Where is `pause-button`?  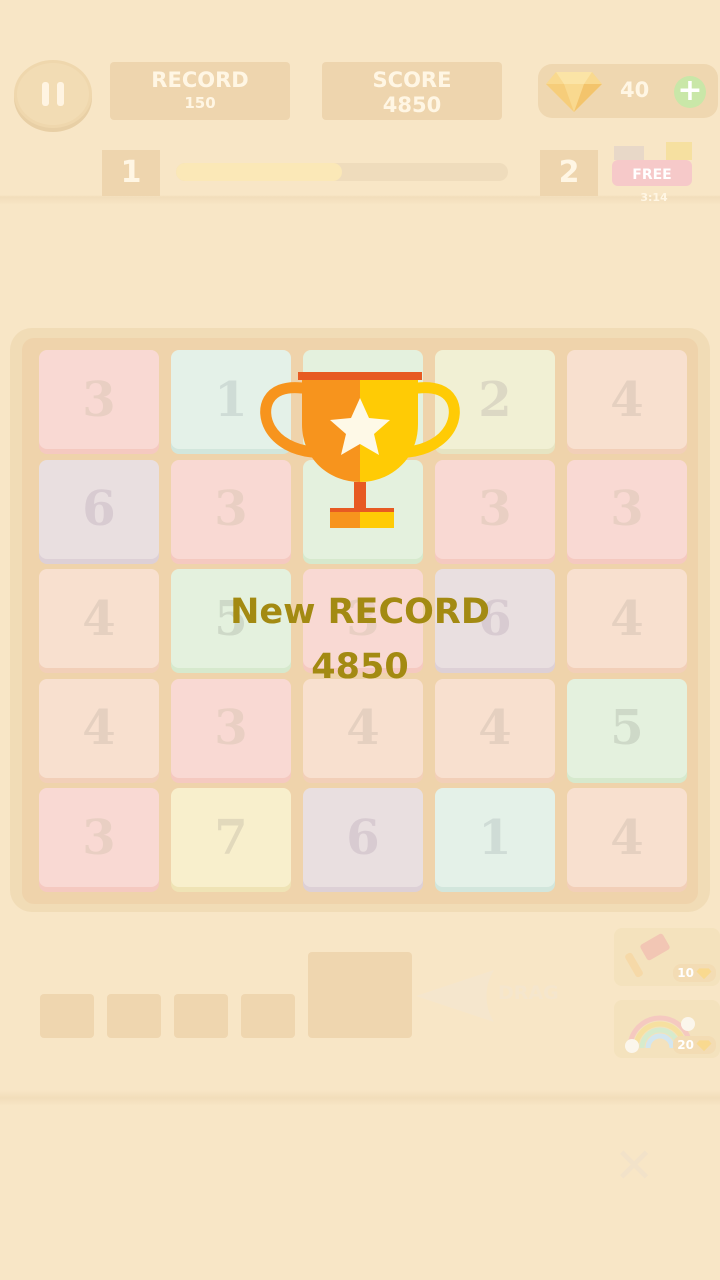
pause-button is located at coordinates (53, 94).